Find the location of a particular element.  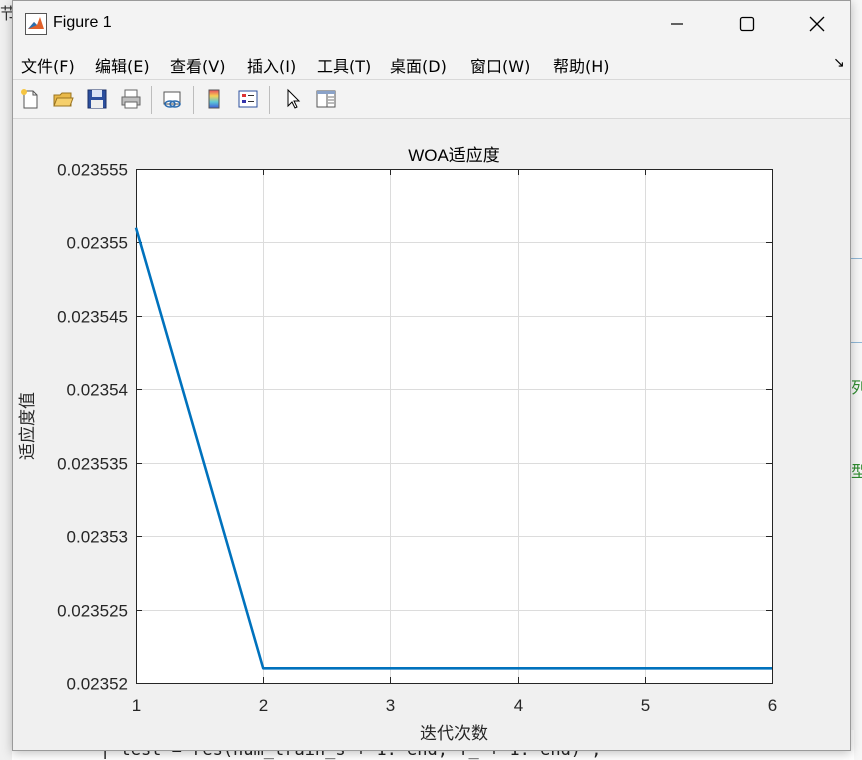

background-editor-left-edge is located at coordinates (6, 380).